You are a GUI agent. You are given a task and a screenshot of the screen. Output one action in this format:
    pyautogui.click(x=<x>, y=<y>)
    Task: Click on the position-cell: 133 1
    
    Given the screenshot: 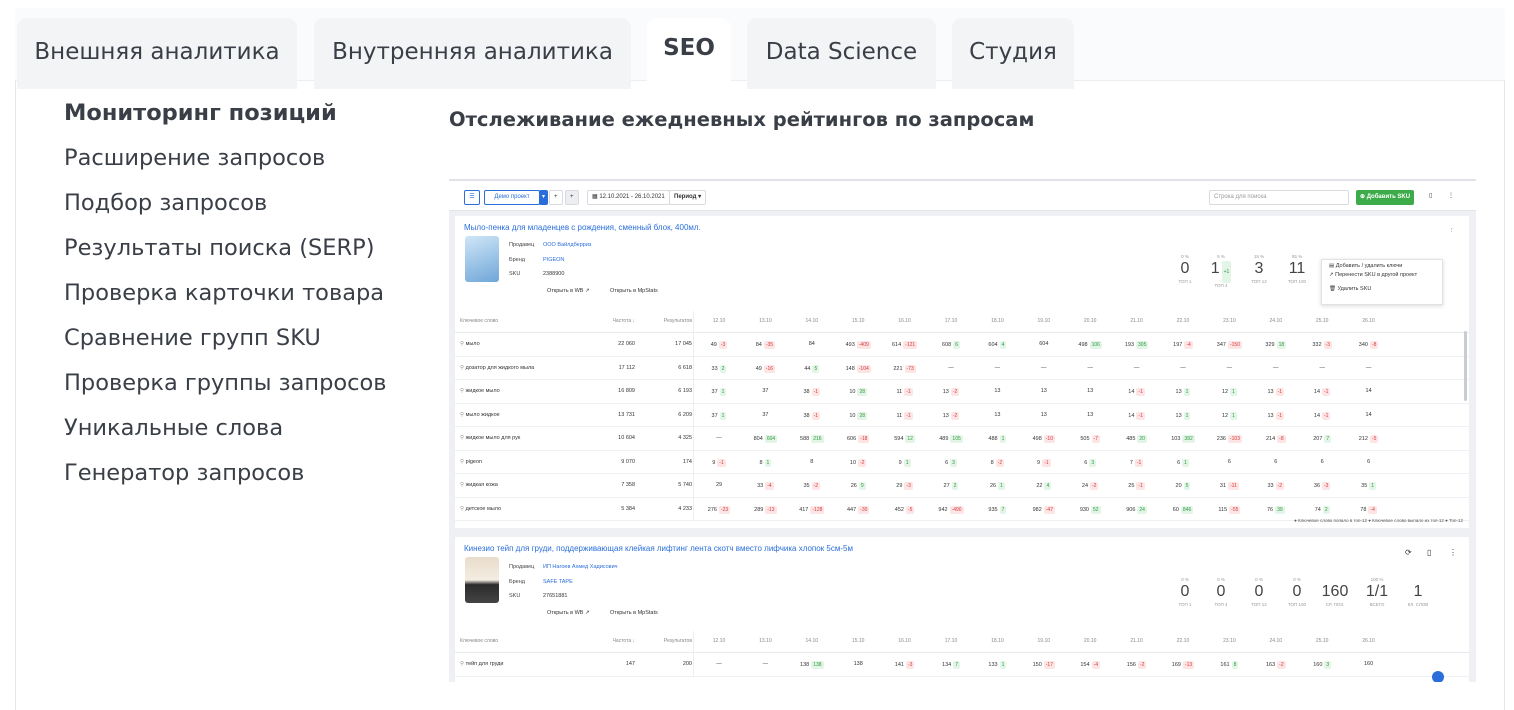 What is the action you would take?
    pyautogui.click(x=997, y=665)
    